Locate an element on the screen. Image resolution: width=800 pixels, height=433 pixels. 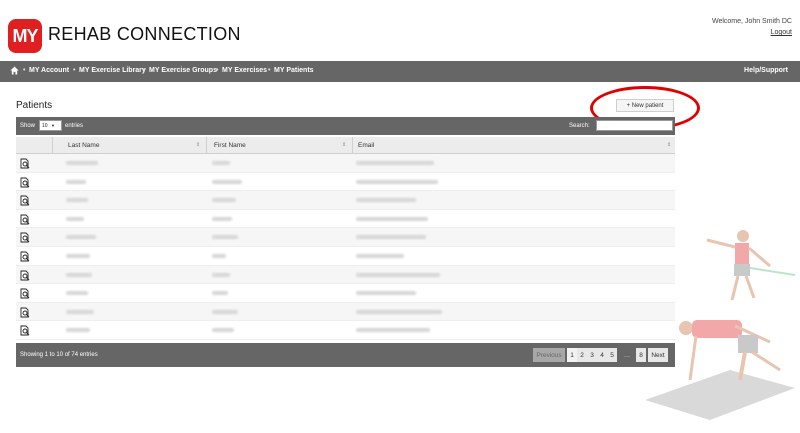
table-header: Last Name ⇕ First Name ⇕ Email ⇕ is located at coordinates (345, 145).